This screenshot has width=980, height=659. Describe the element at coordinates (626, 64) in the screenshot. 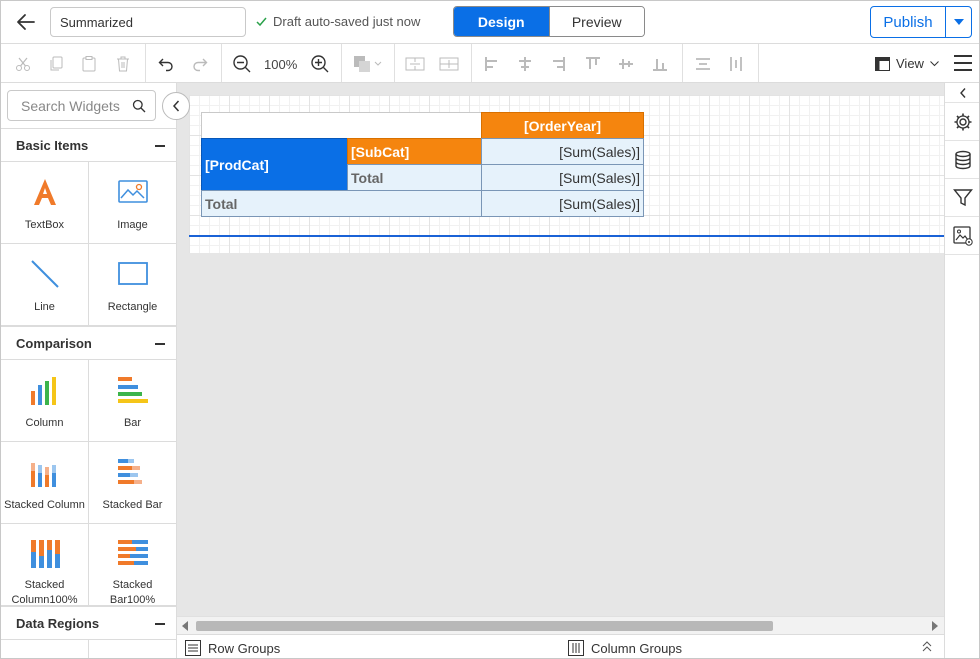

I see `align-middle-icon` at that location.